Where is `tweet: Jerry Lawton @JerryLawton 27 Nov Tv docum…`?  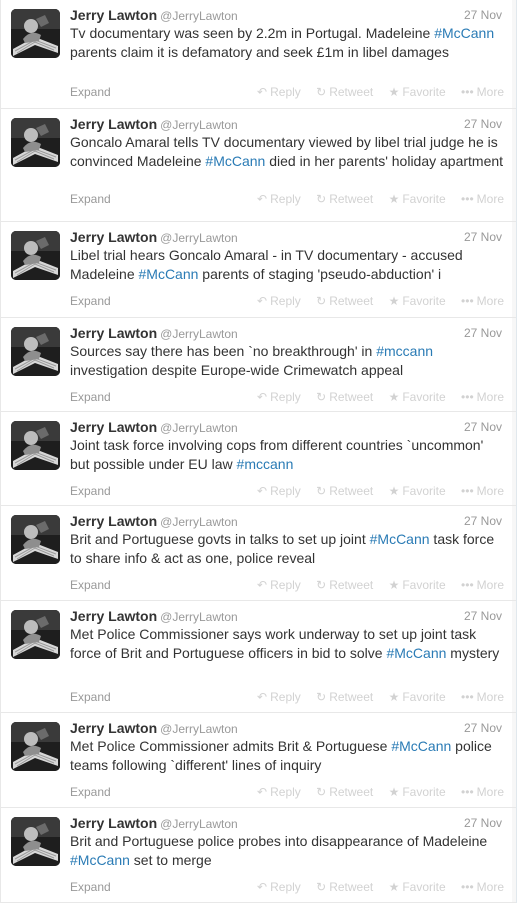 tweet: Jerry Lawton @JerryLawton 27 Nov Tv docum… is located at coordinates (258, 54).